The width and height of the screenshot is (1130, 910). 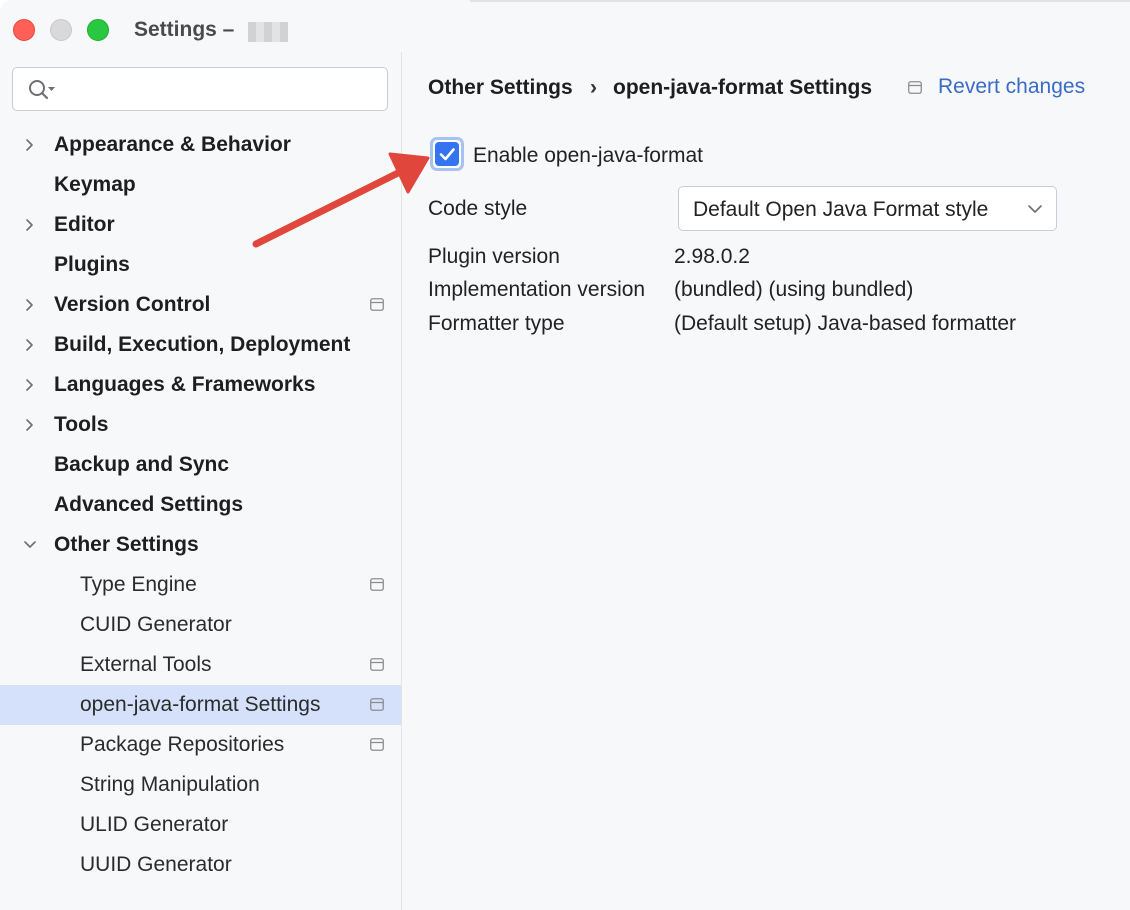 I want to click on sidebar-item-label: Package Repositories, so click(x=182, y=744).